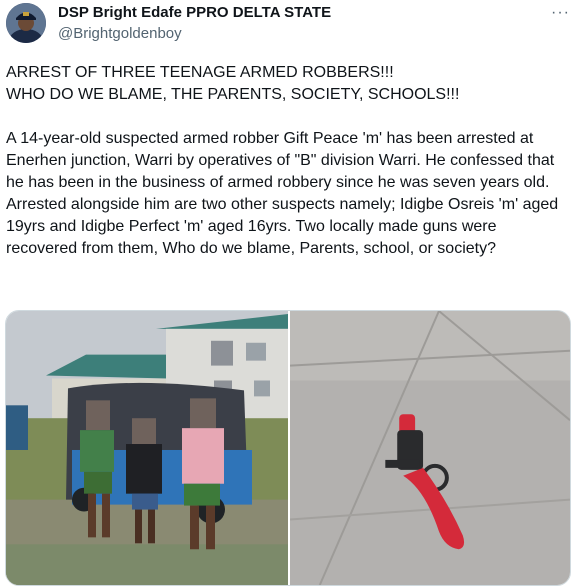 This screenshot has width=578, height=586. I want to click on author-display-name: DSP Bright Edafe PPRO DELTA STATE, so click(194, 12).